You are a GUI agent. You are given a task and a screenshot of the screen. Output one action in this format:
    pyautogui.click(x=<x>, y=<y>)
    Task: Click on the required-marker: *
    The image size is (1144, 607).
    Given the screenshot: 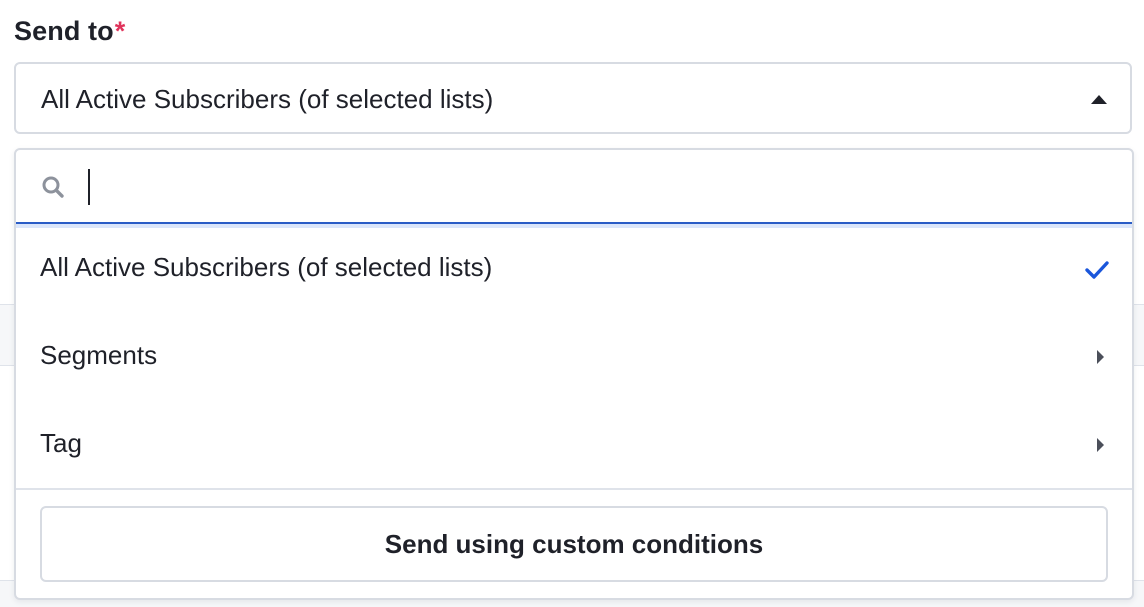 What is the action you would take?
    pyautogui.click(x=120, y=31)
    